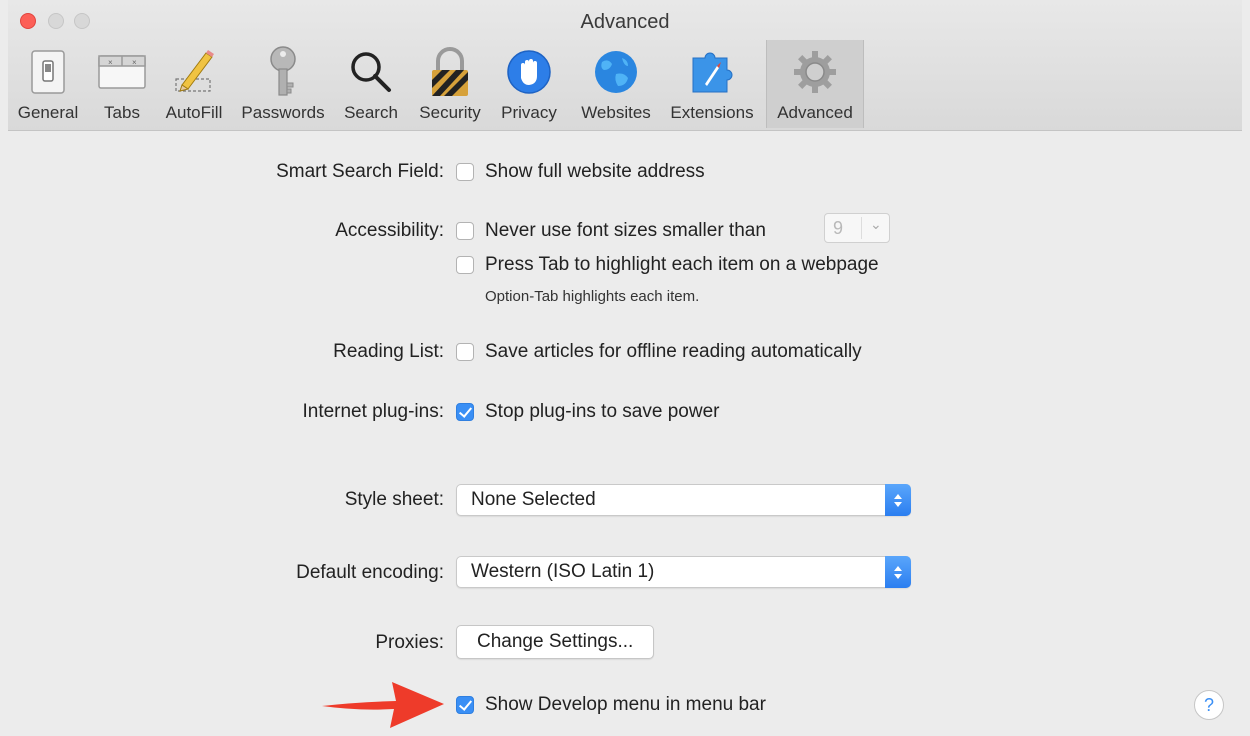 The image size is (1250, 736). I want to click on plugins-label: Internet plug-ins:, so click(373, 411).